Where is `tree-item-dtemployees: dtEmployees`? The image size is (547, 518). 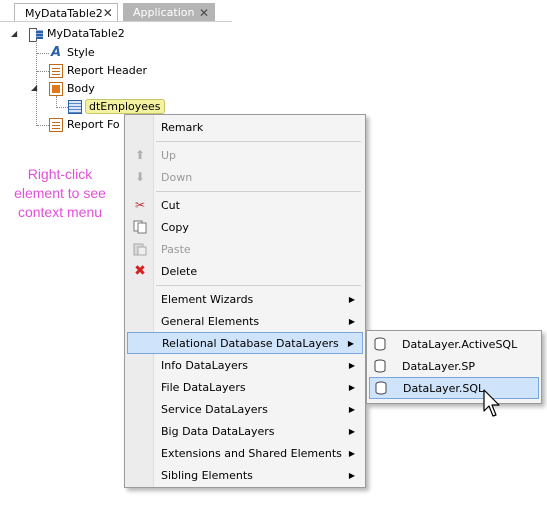
tree-item-dtemployees: dtEmployees is located at coordinates (116, 106).